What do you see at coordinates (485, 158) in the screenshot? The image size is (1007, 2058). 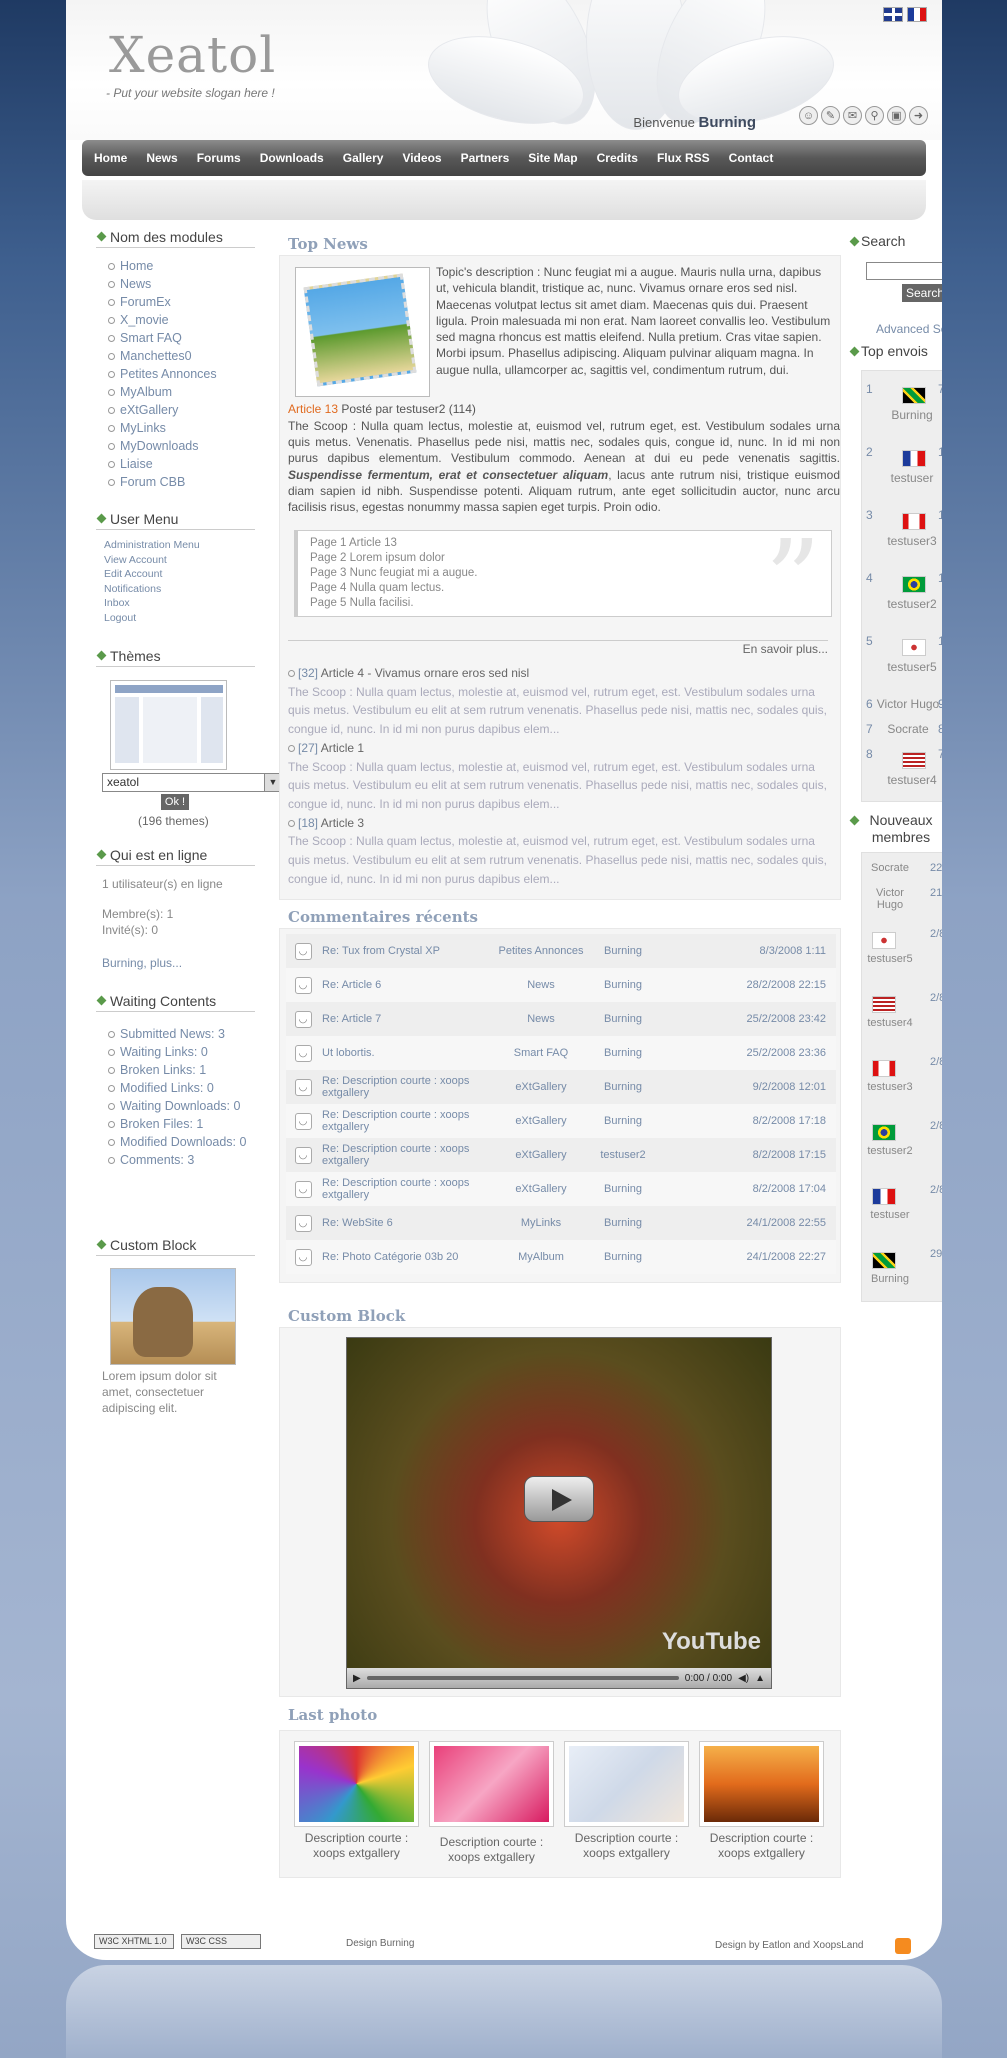 I see `nav-item-partners: Partners` at bounding box center [485, 158].